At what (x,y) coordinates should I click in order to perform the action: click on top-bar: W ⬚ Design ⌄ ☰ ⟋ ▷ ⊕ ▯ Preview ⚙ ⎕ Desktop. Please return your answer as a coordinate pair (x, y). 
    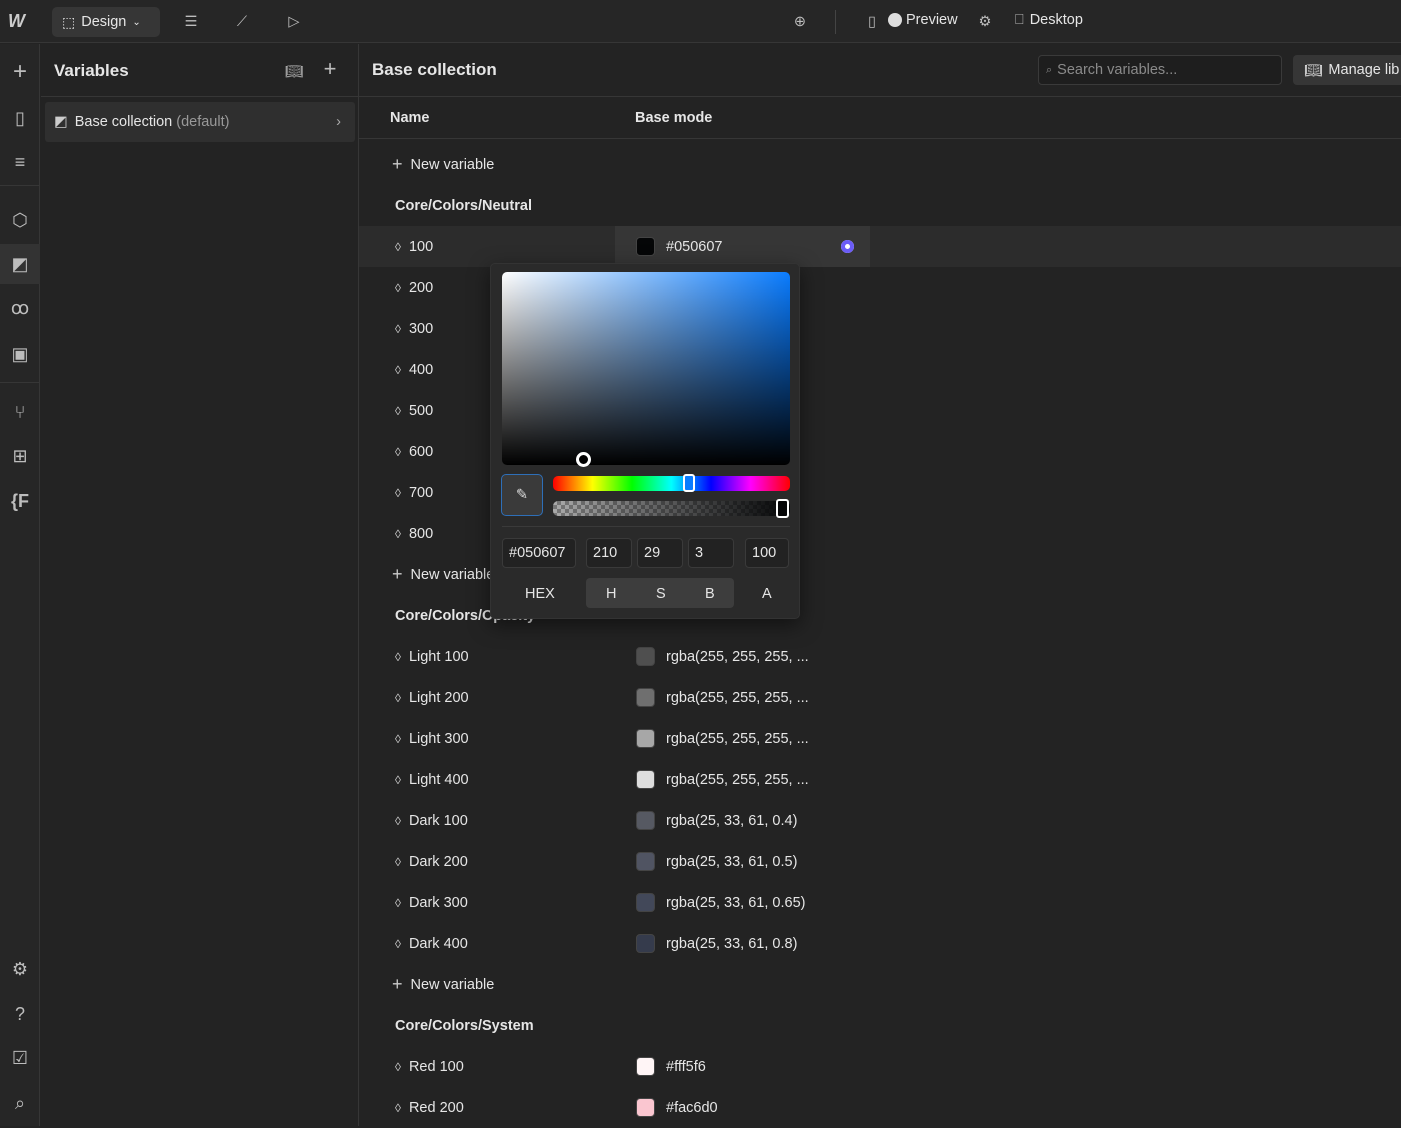
    Looking at the image, I should click on (700, 21).